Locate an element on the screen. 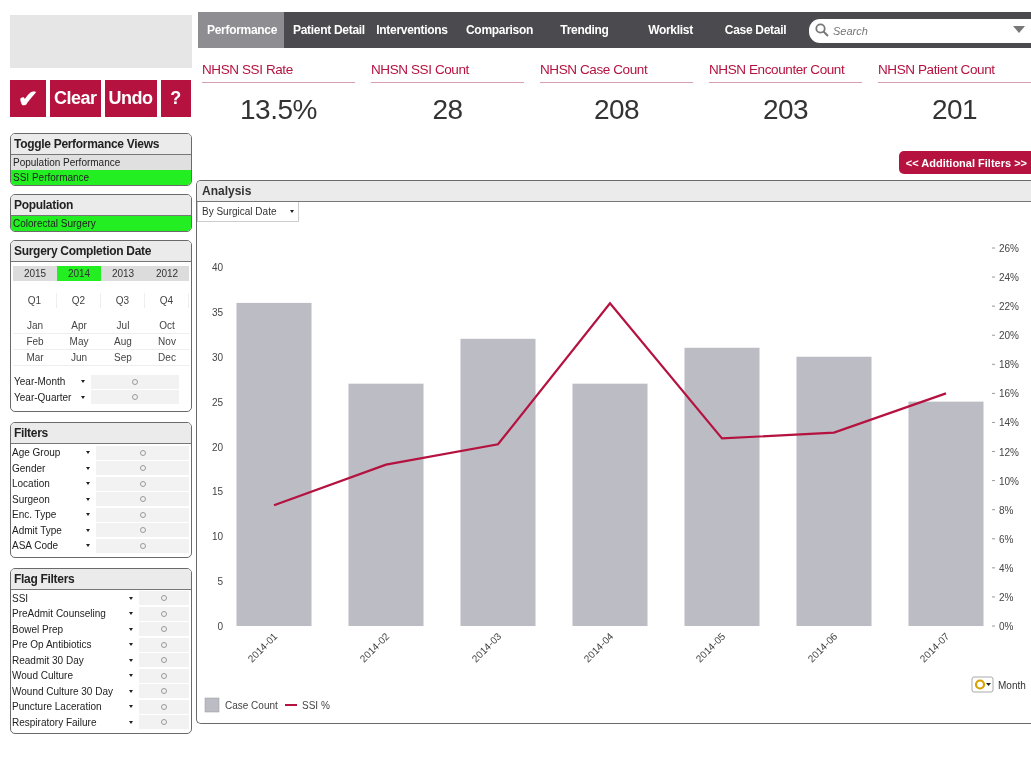  panel-title: Population is located at coordinates (101, 205).